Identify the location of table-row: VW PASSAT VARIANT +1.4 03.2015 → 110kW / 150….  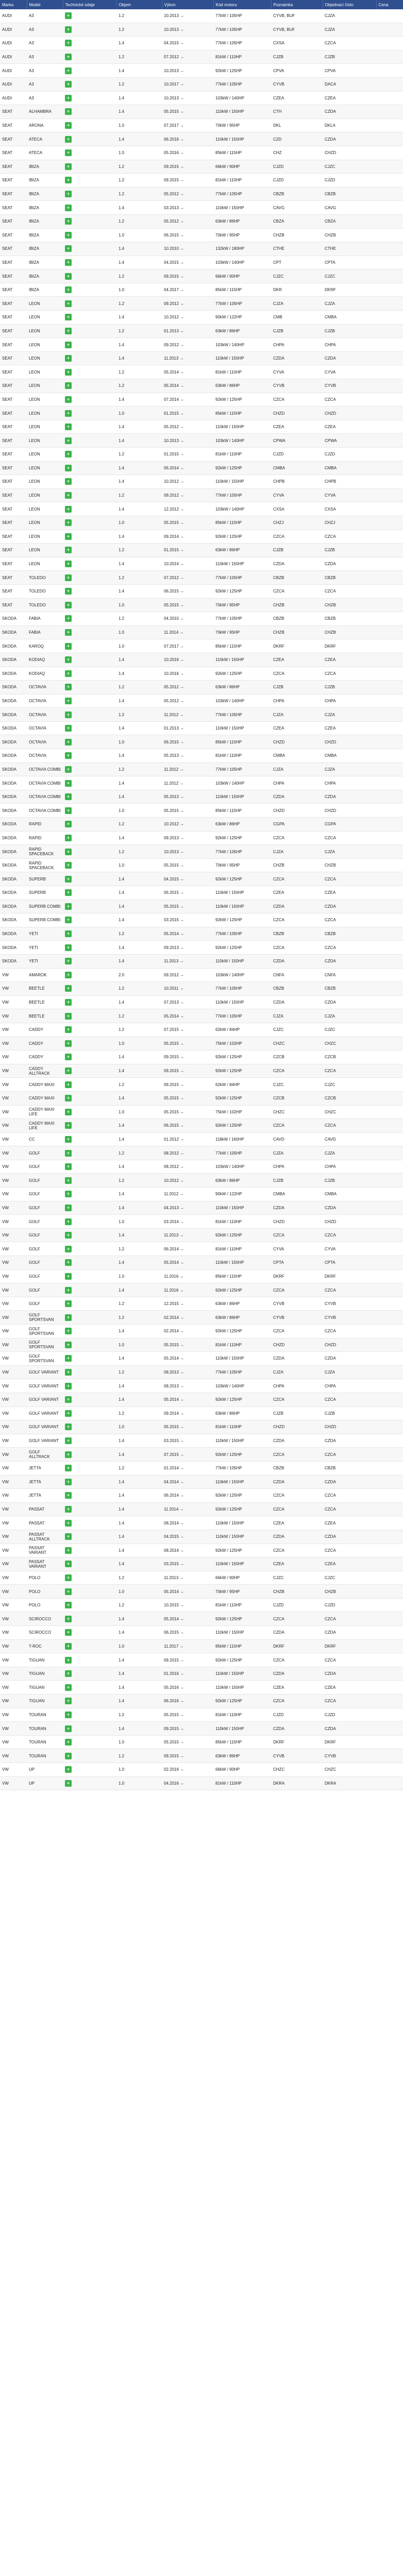
(202, 1564).